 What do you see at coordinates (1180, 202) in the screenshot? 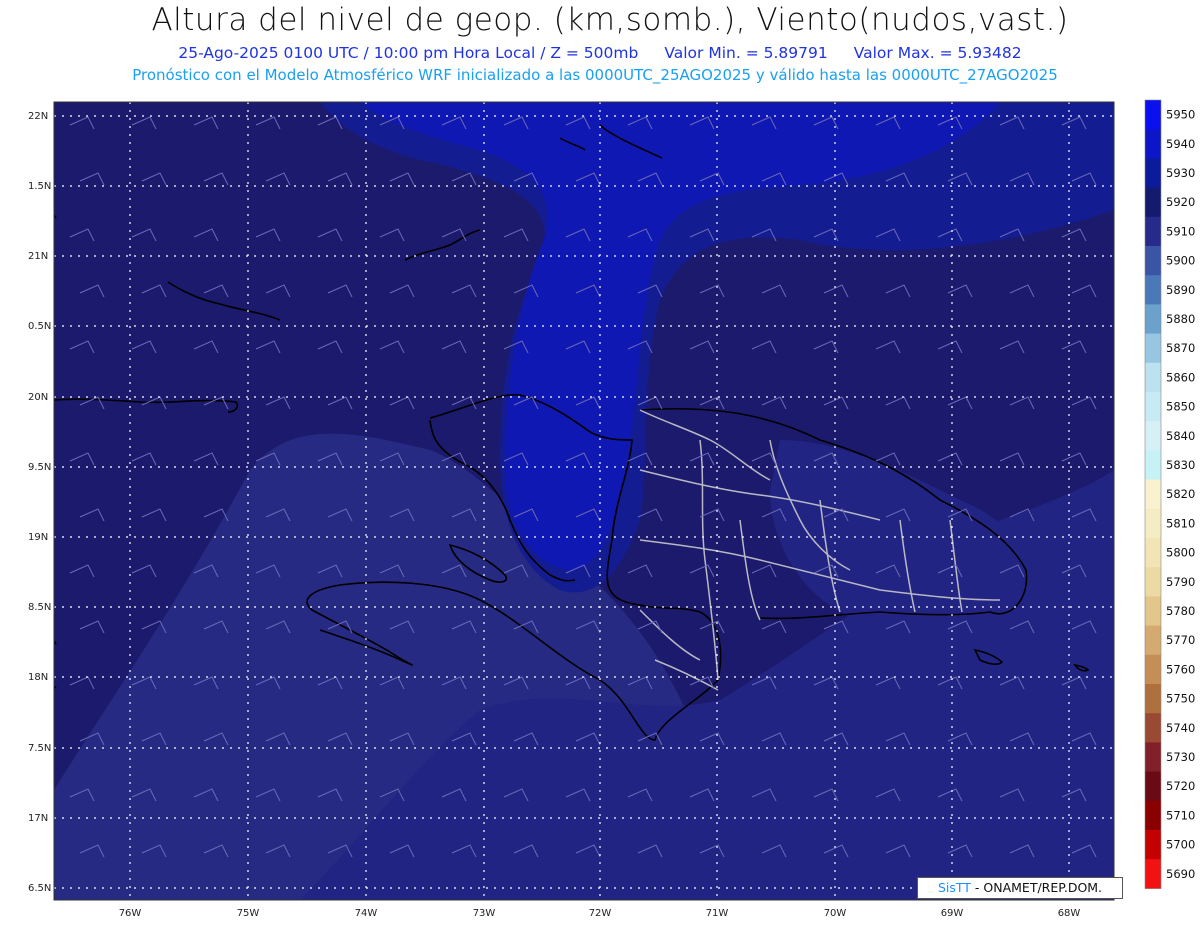
I see `colorbar-level-label: 5920` at bounding box center [1180, 202].